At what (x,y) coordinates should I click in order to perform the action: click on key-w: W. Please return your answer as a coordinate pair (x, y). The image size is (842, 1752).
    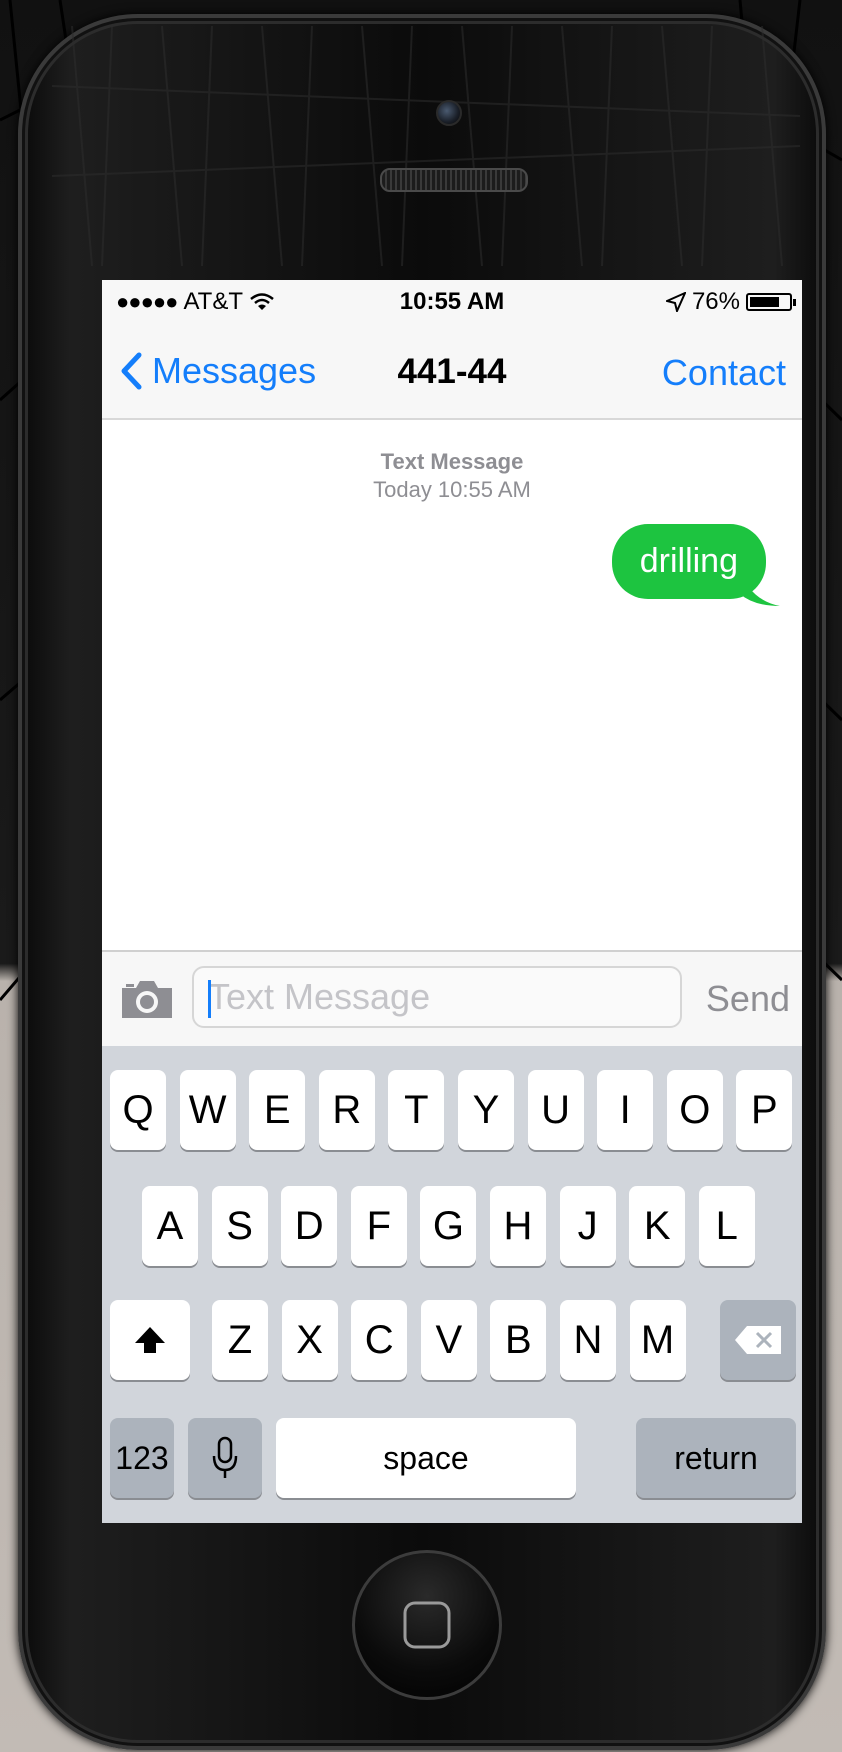
    Looking at the image, I should click on (207, 1110).